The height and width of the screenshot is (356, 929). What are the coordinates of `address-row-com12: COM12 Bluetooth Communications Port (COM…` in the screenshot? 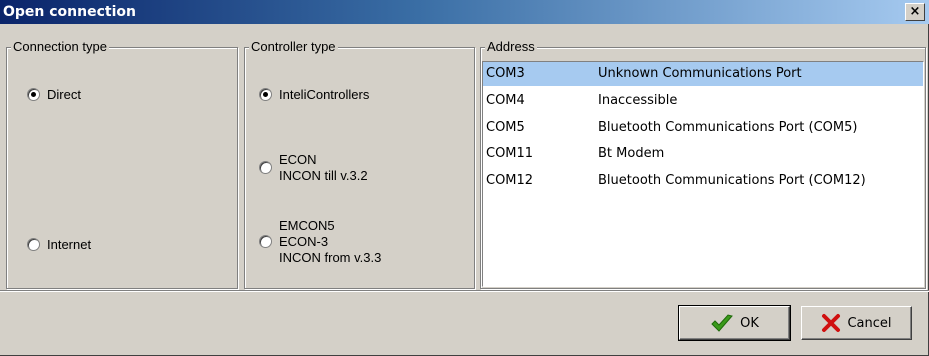 It's located at (703, 181).